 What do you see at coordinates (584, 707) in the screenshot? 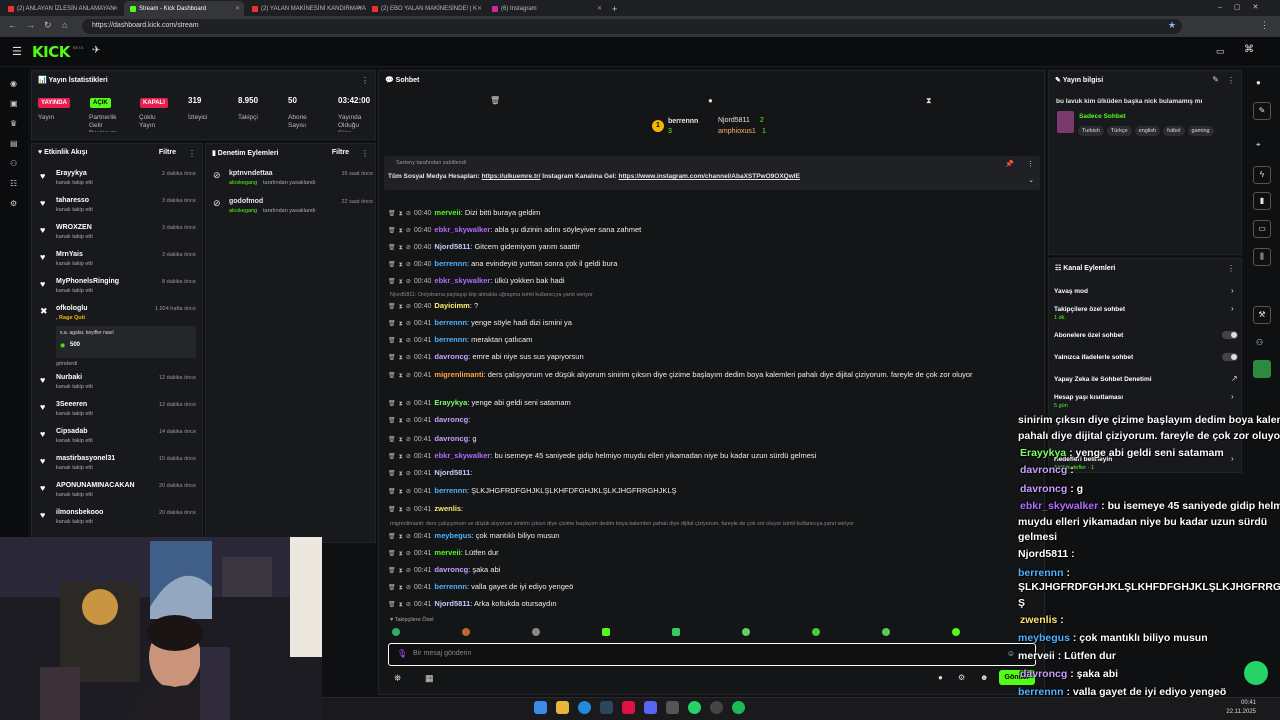
I see `edge-icon` at bounding box center [584, 707].